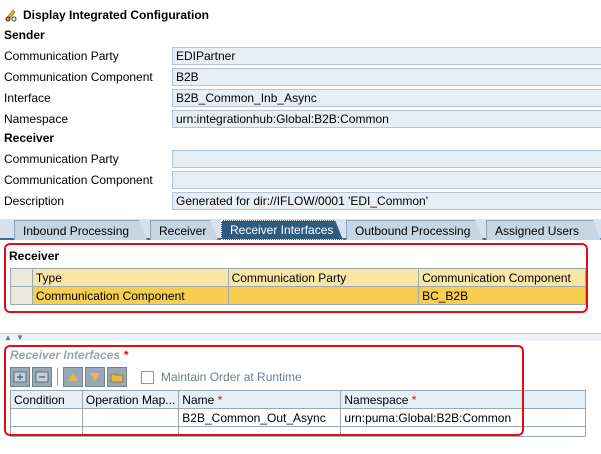 This screenshot has width=601, height=454. What do you see at coordinates (386, 118) in the screenshot?
I see `sender-namespace-field: urn:integrationhub:Global:B2B:Common` at bounding box center [386, 118].